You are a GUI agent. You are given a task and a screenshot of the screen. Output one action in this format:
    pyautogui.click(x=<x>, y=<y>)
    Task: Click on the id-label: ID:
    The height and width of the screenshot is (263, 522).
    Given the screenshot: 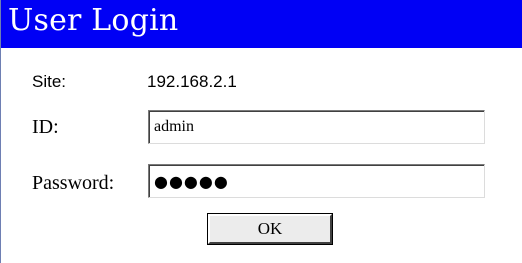 What is the action you would take?
    pyautogui.click(x=45, y=127)
    